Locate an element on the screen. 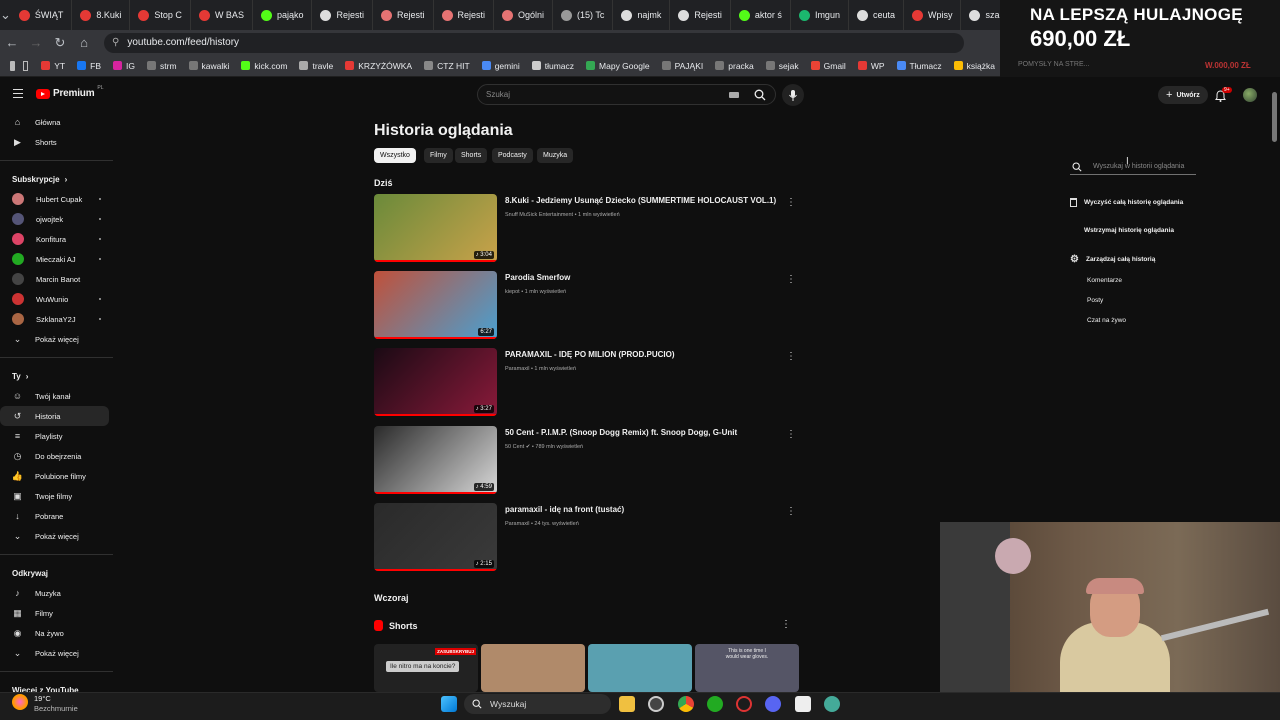 The height and width of the screenshot is (720, 1280). keyboard-icon is located at coordinates (734, 95).